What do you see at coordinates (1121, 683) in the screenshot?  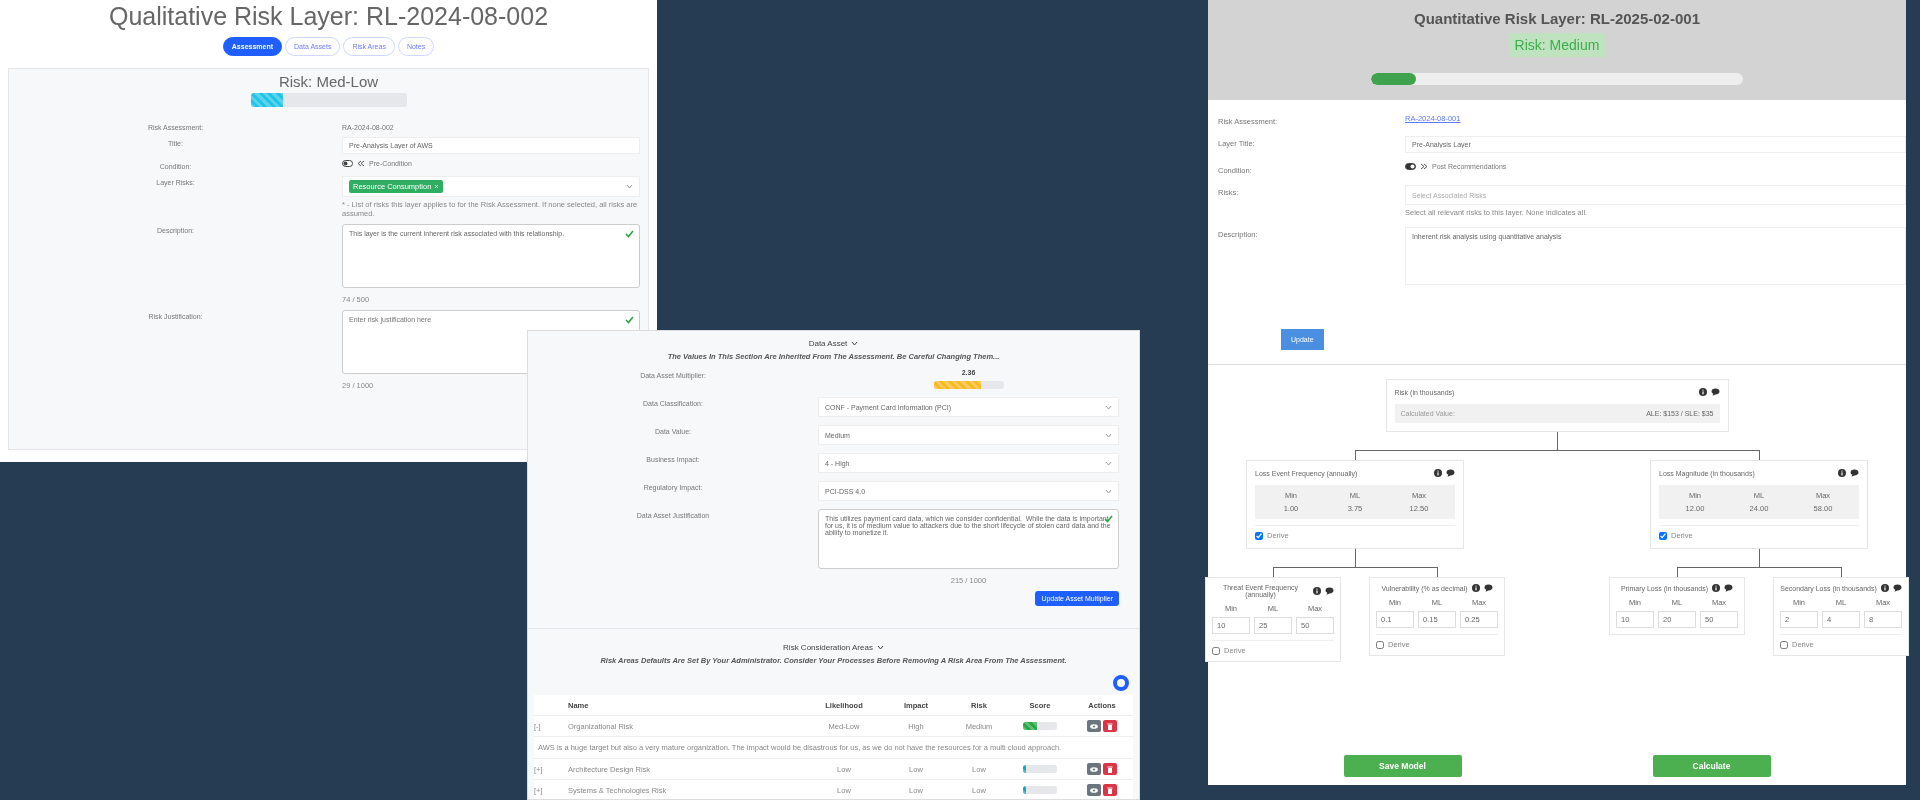 I see `floating-button` at bounding box center [1121, 683].